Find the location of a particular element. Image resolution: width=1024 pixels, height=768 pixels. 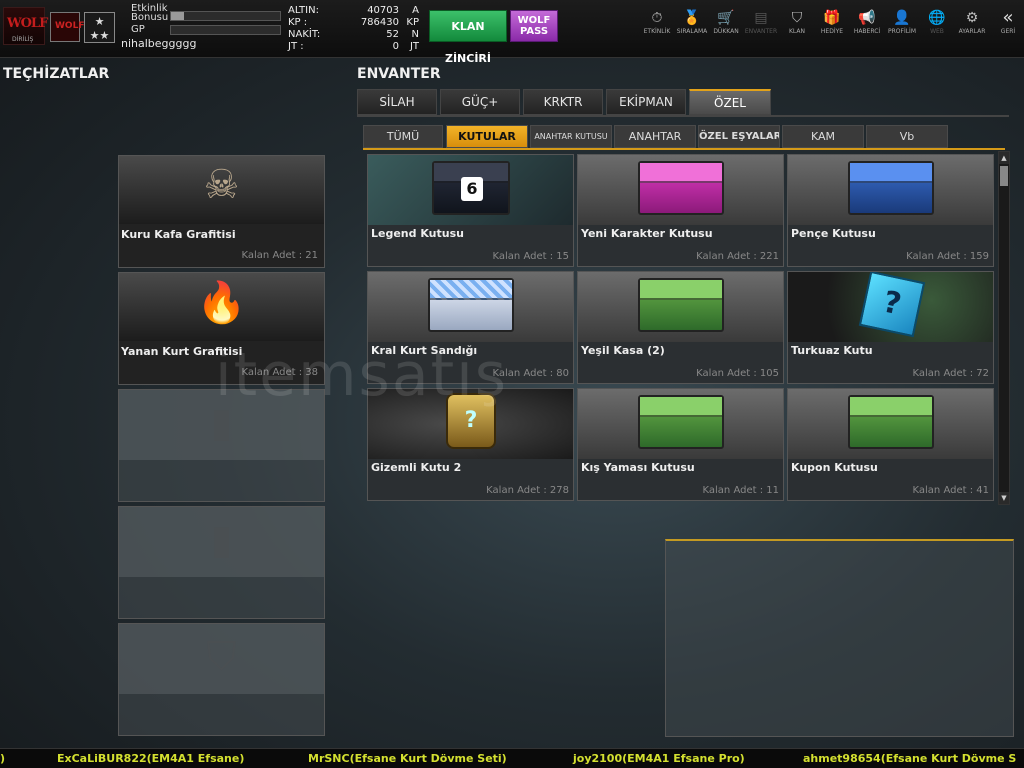

empty-slot: ⛉ is located at coordinates (221, 679).